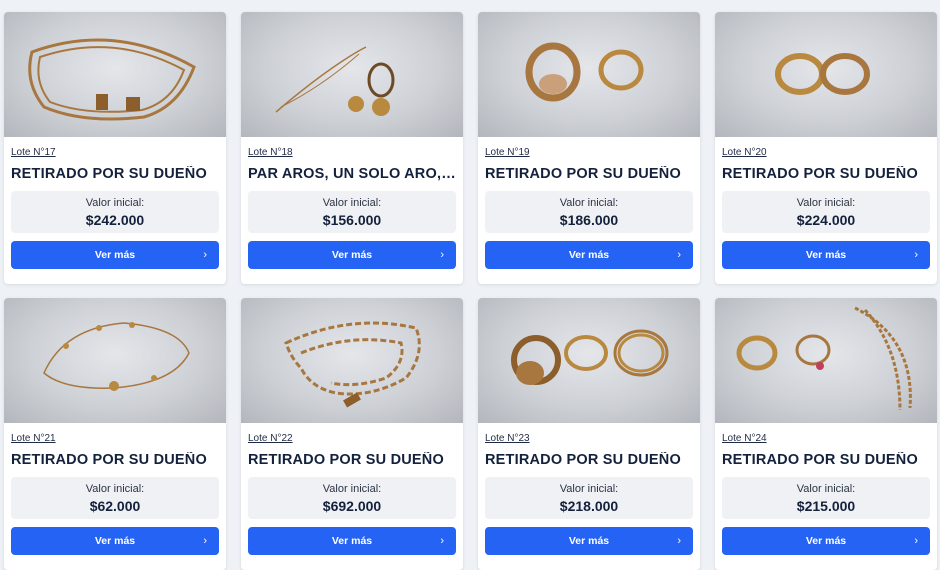  I want to click on price-value: $224.000, so click(826, 220).